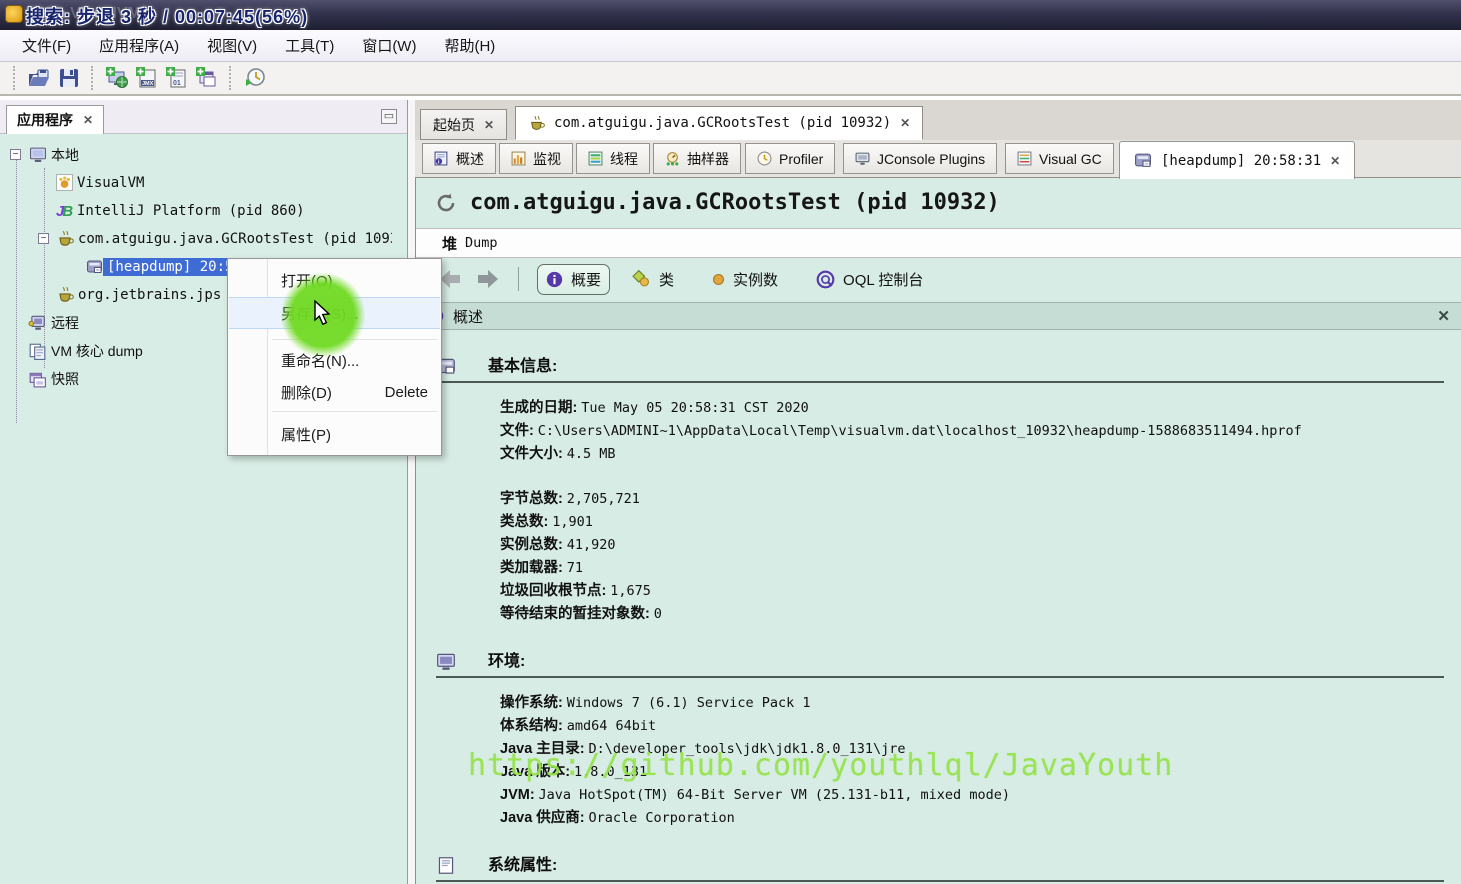 Image resolution: width=1461 pixels, height=884 pixels. I want to click on tree-item-snapshots: 快照, so click(41, 378).